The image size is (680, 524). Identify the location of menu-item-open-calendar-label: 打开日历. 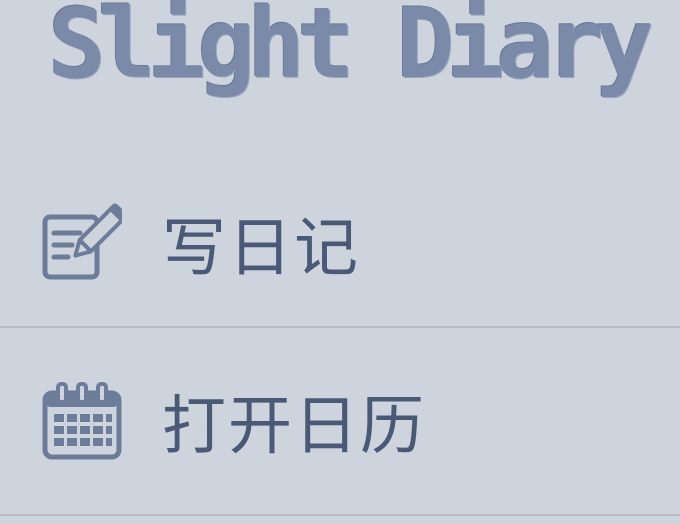
(294, 427).